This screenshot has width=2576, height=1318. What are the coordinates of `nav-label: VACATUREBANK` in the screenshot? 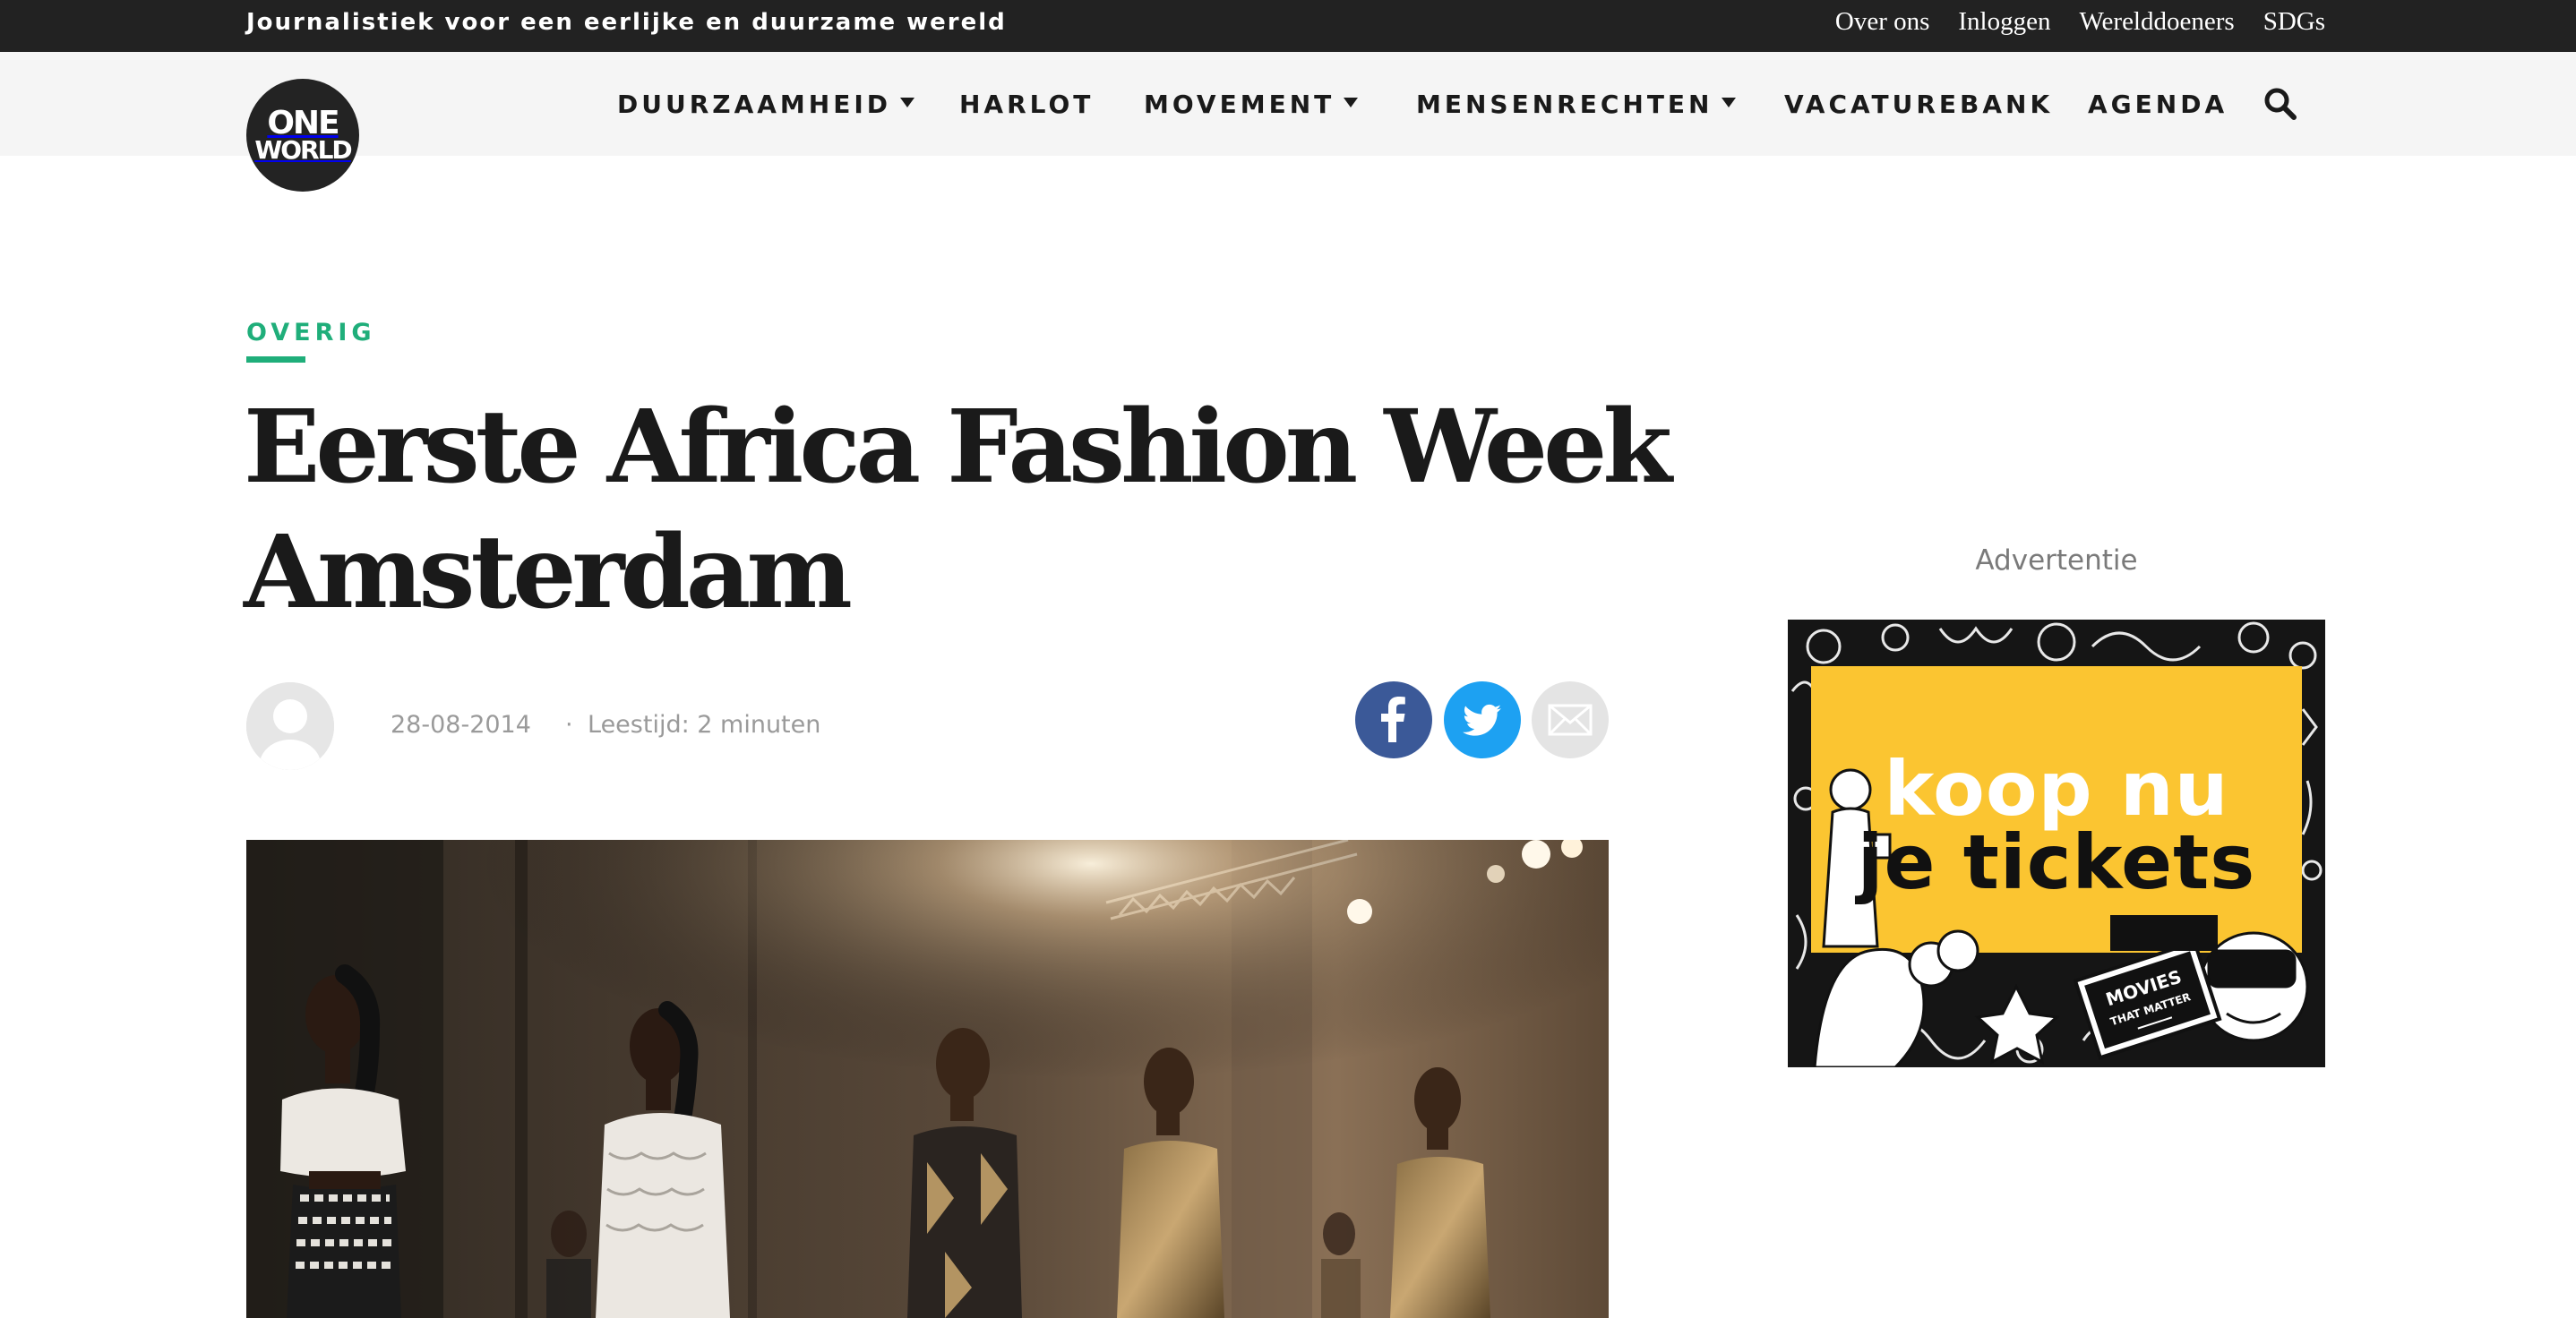 It's located at (1919, 105).